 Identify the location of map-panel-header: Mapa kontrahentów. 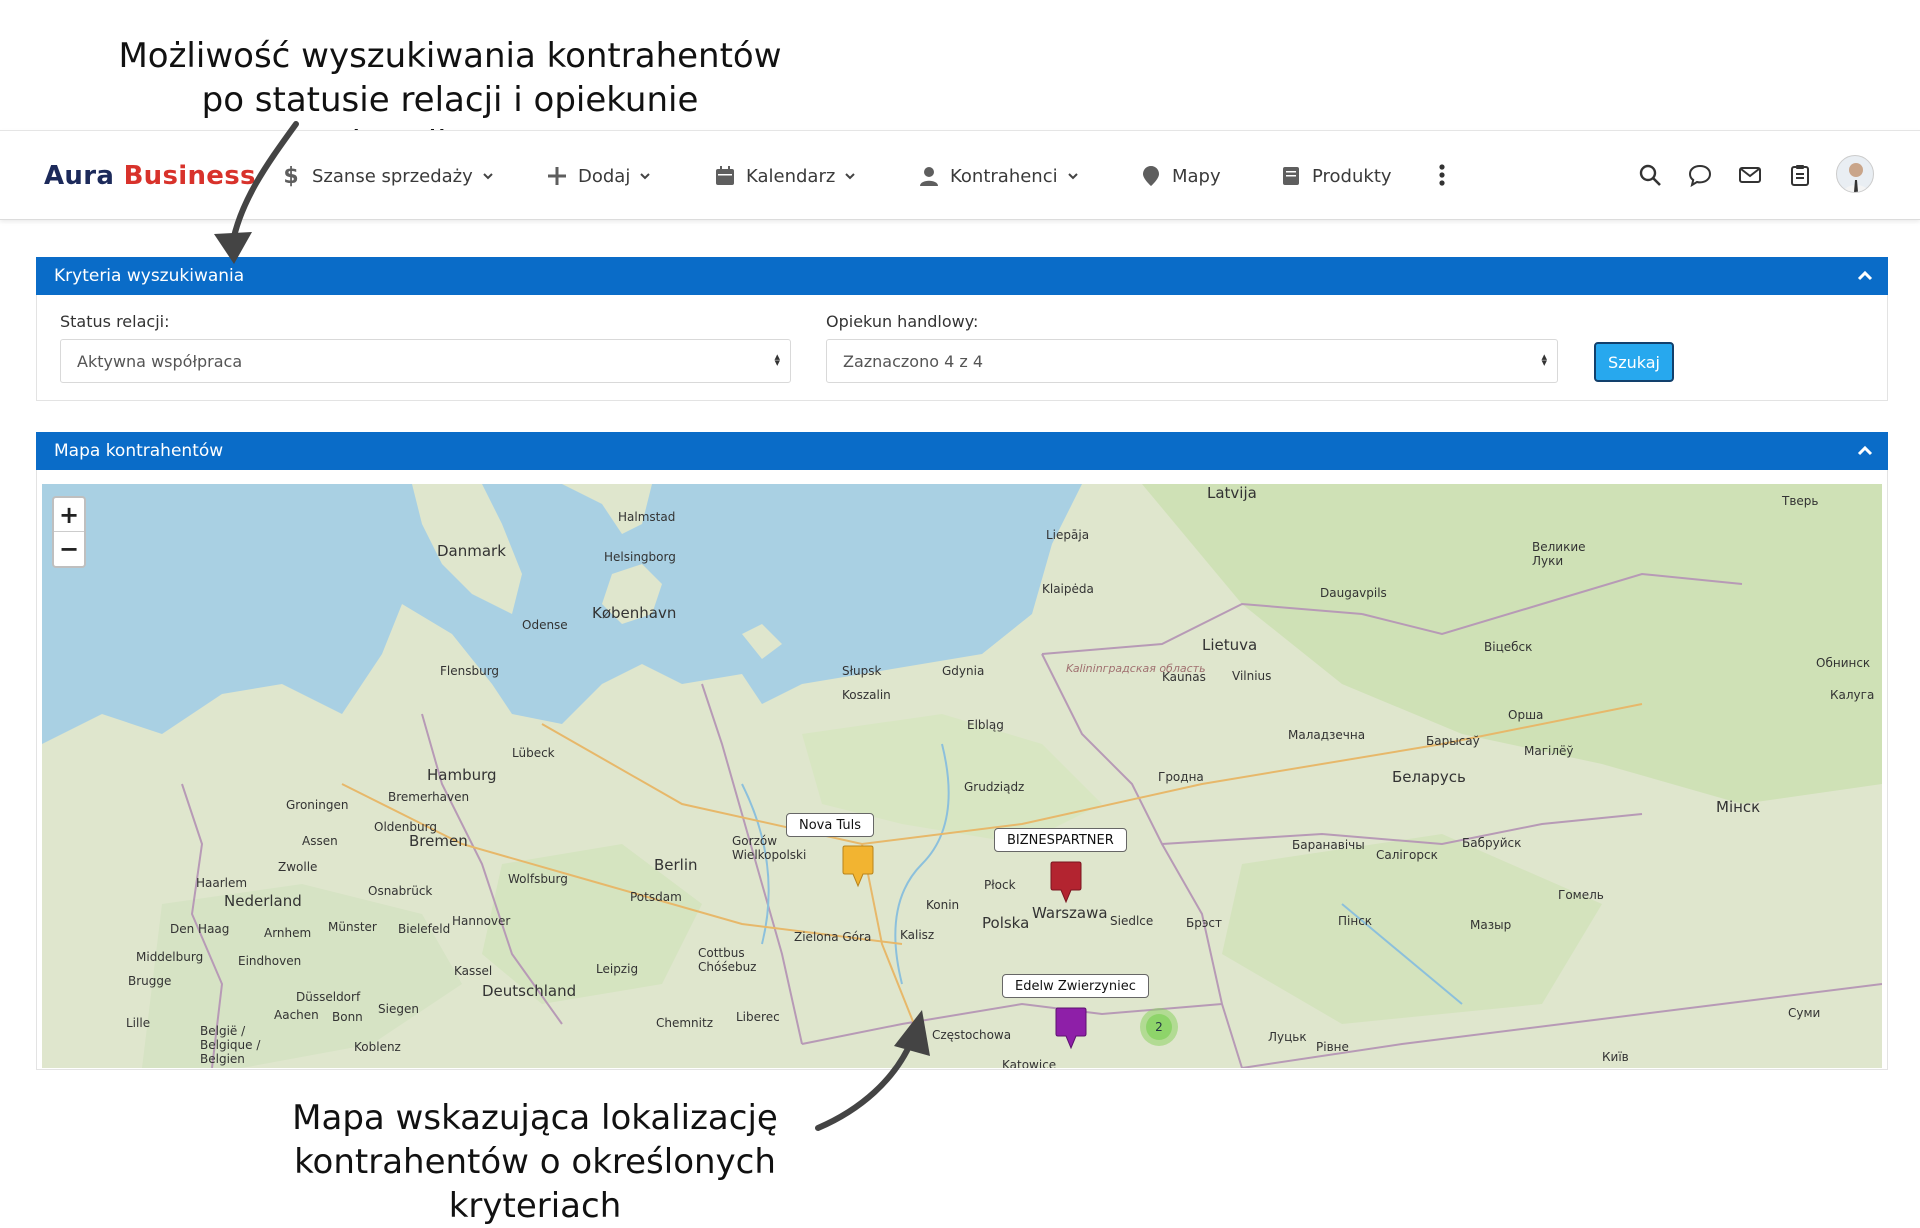
(962, 451).